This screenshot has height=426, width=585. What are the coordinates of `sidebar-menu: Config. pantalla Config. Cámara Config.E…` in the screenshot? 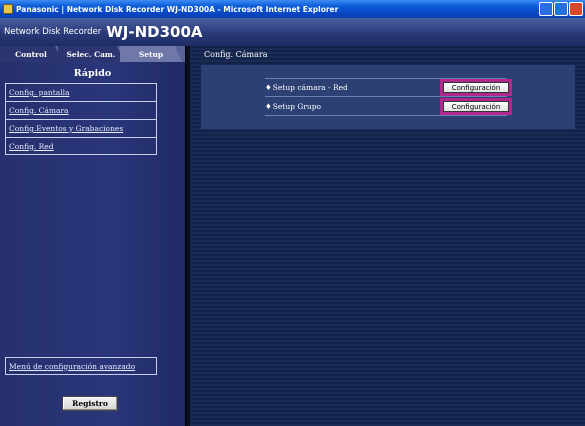 It's located at (81, 119).